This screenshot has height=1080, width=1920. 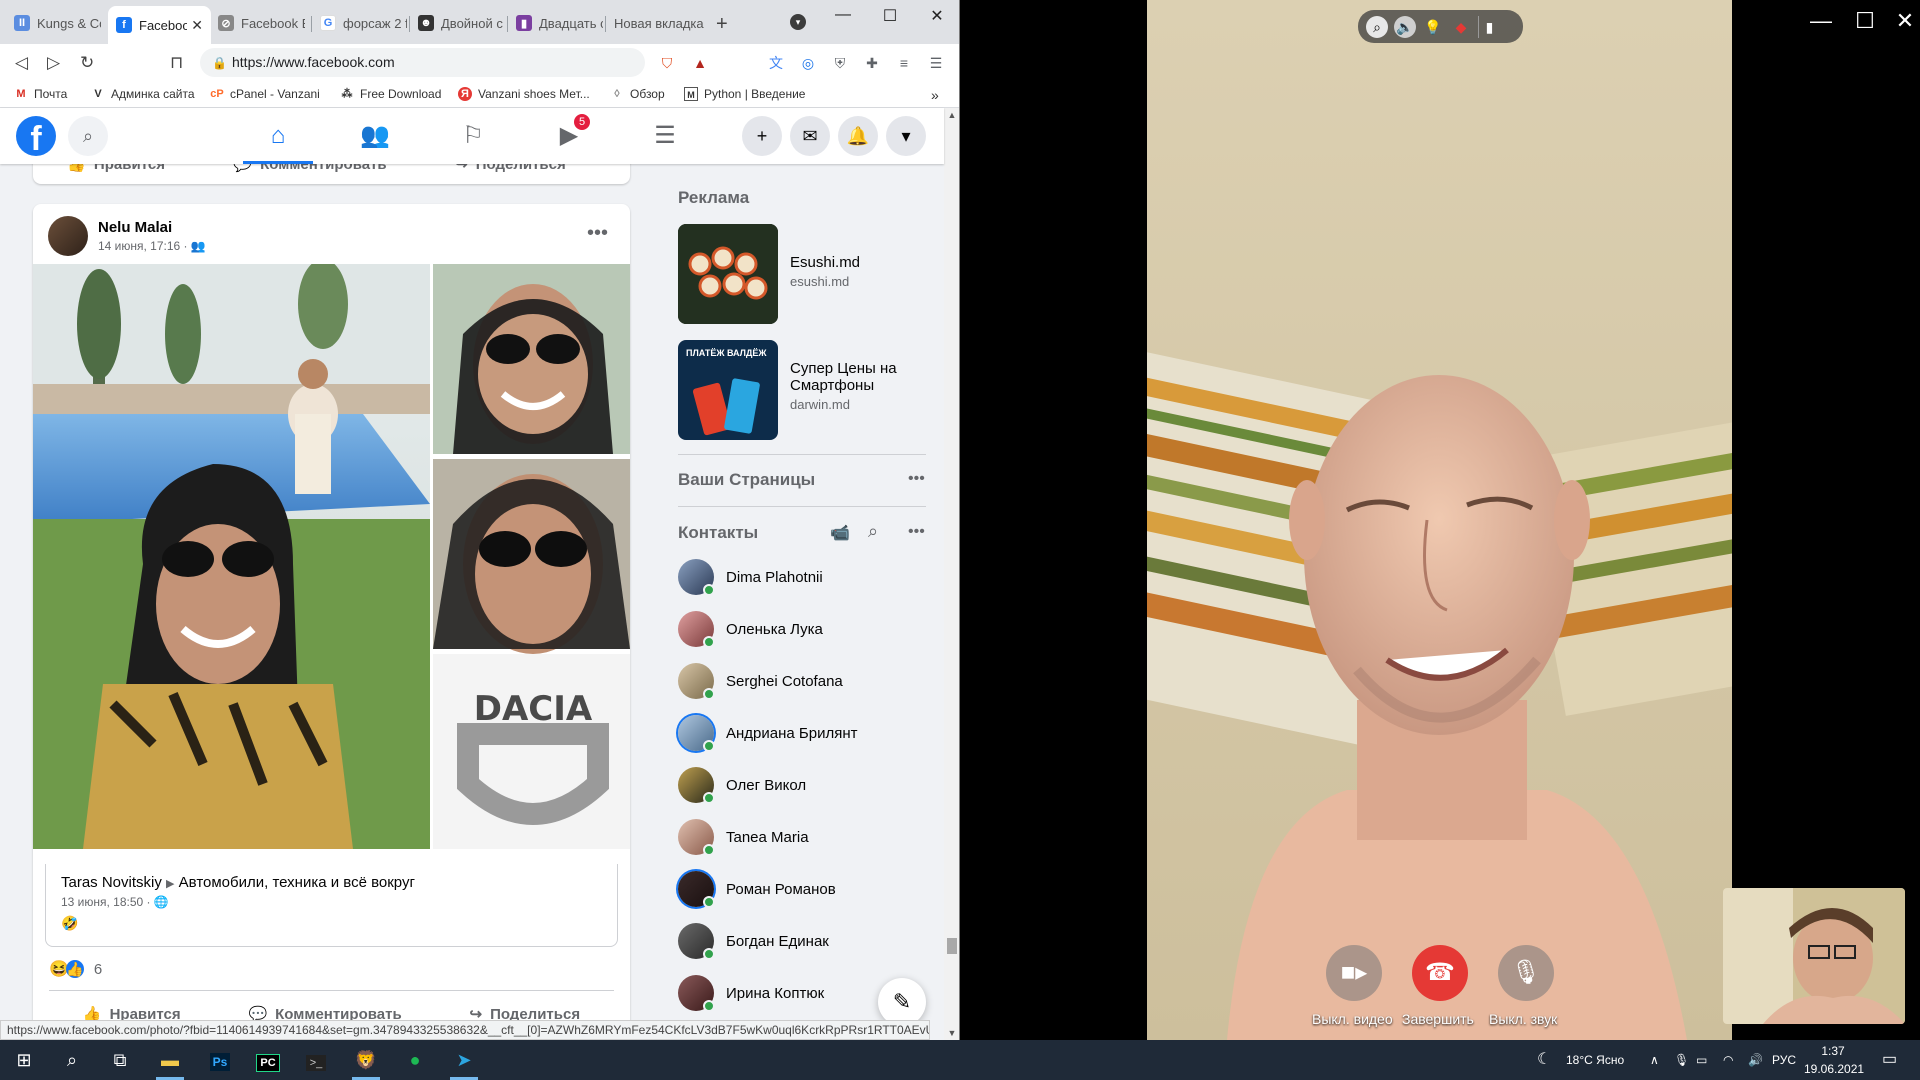 What do you see at coordinates (951, 115) in the screenshot?
I see `scroll-up-icon: ▲` at bounding box center [951, 115].